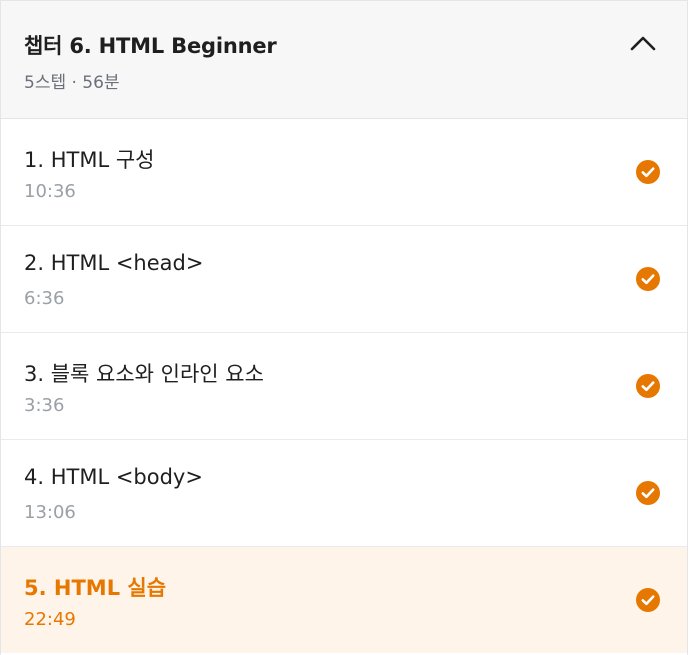  What do you see at coordinates (89, 160) in the screenshot?
I see `step-title: 1. HTML 구성` at bounding box center [89, 160].